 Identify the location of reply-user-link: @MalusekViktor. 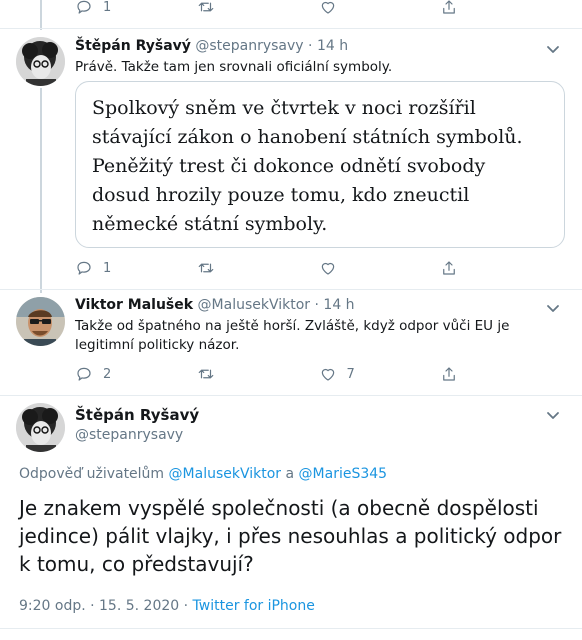
(225, 474).